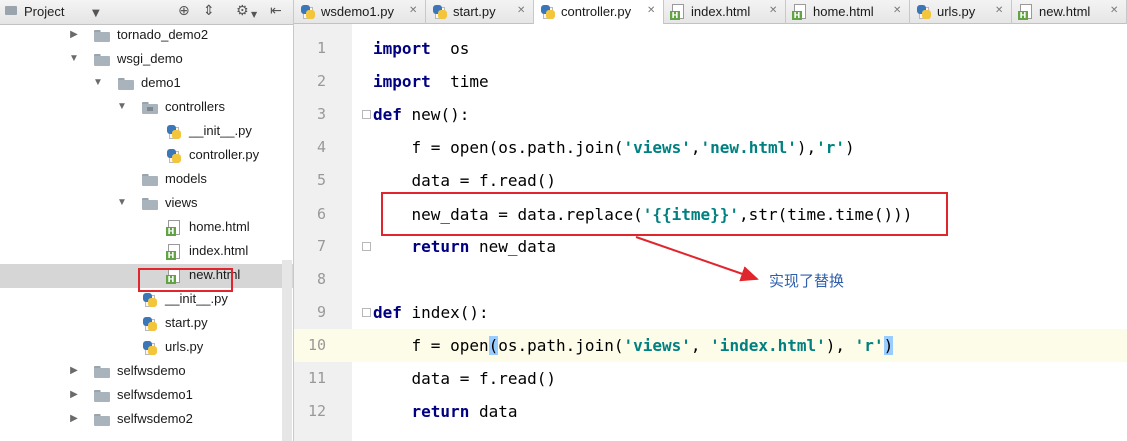  I want to click on editor-tab: Hindex.html ✕, so click(725, 12).